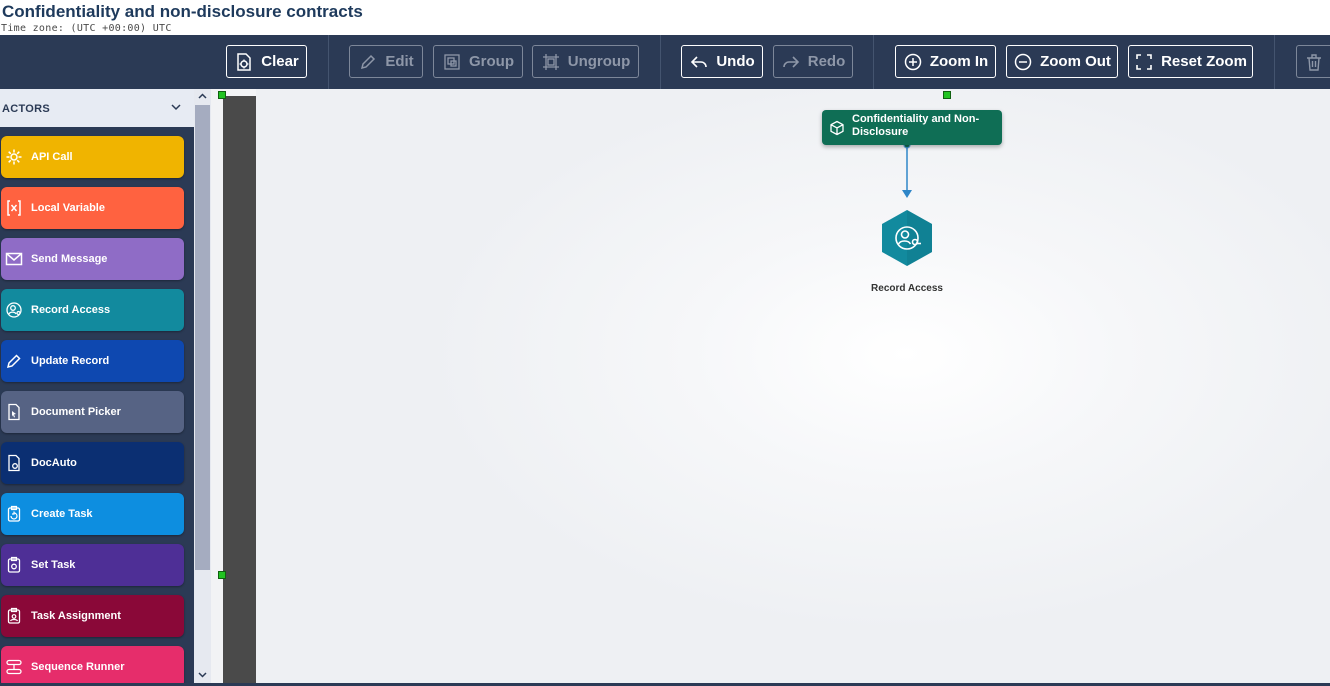 The image size is (1330, 686). Describe the element at coordinates (399, 61) in the screenshot. I see `edit-button-label: Edit` at that location.